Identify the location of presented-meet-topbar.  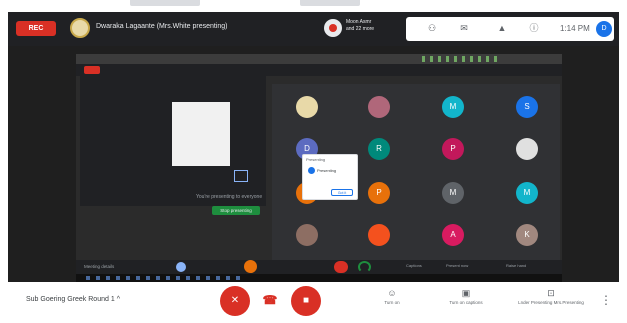
(319, 70).